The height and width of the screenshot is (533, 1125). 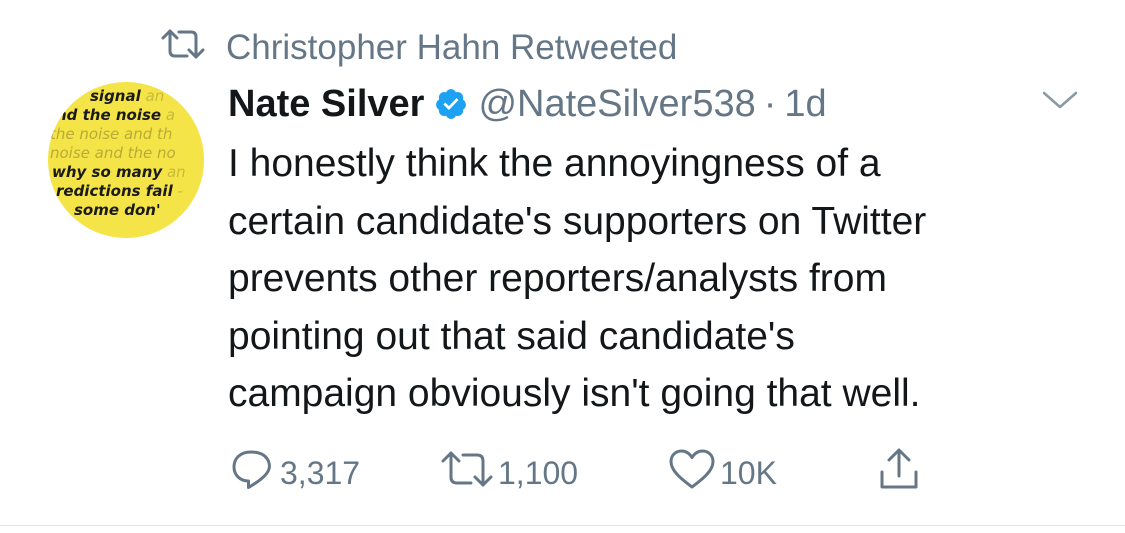 I want to click on share-icon, so click(x=901, y=473).